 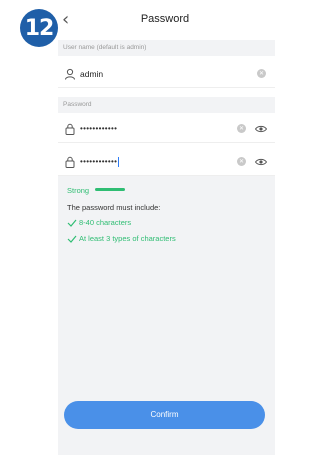 What do you see at coordinates (78, 190) in the screenshot?
I see `password-strength-label: Strong` at bounding box center [78, 190].